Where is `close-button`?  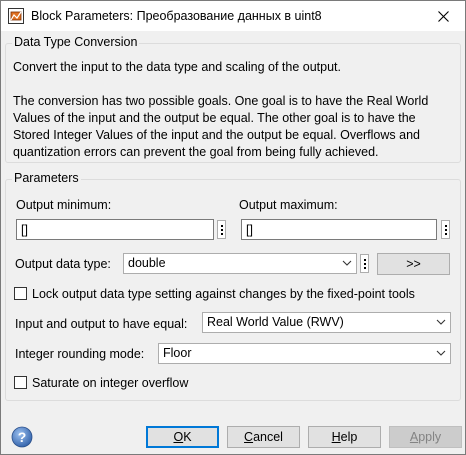
close-button is located at coordinates (443, 16).